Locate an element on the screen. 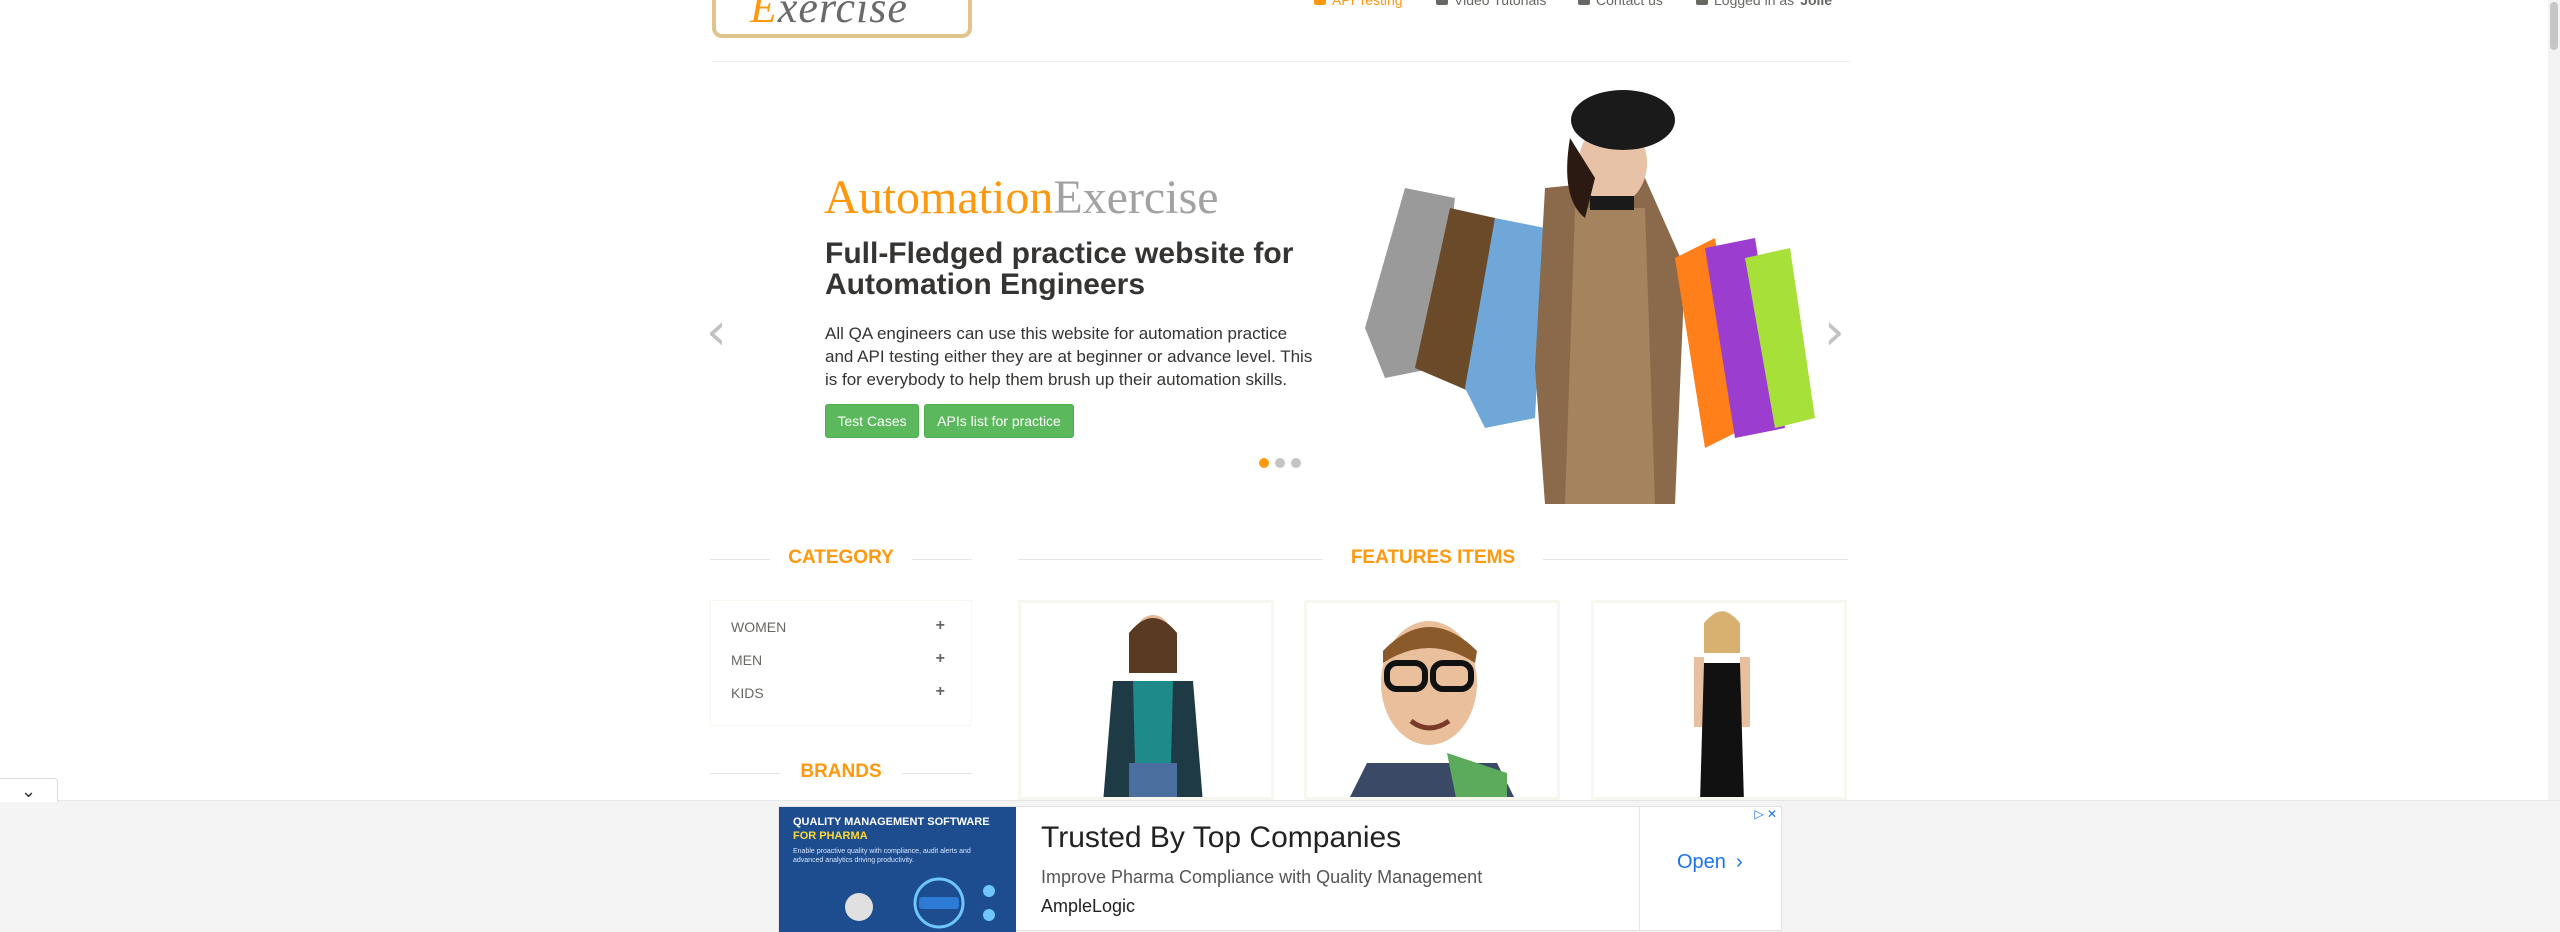  category-men: MEN is located at coordinates (746, 660).